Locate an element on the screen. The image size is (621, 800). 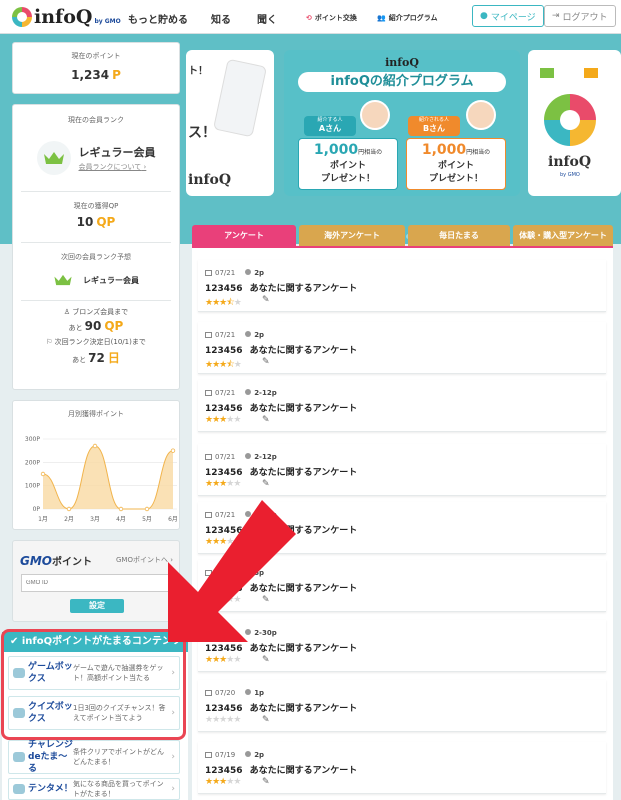
survey-meta: 07/20 1p is located at coordinates (234, 693).